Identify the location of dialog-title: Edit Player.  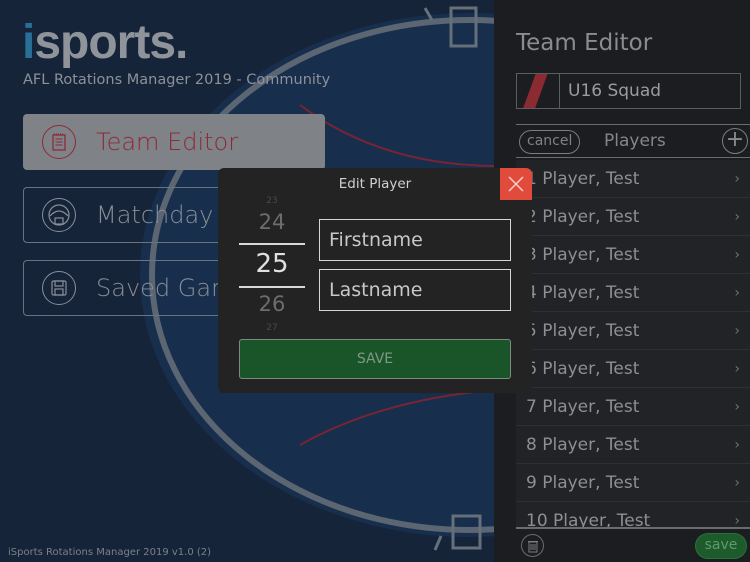
(375, 184).